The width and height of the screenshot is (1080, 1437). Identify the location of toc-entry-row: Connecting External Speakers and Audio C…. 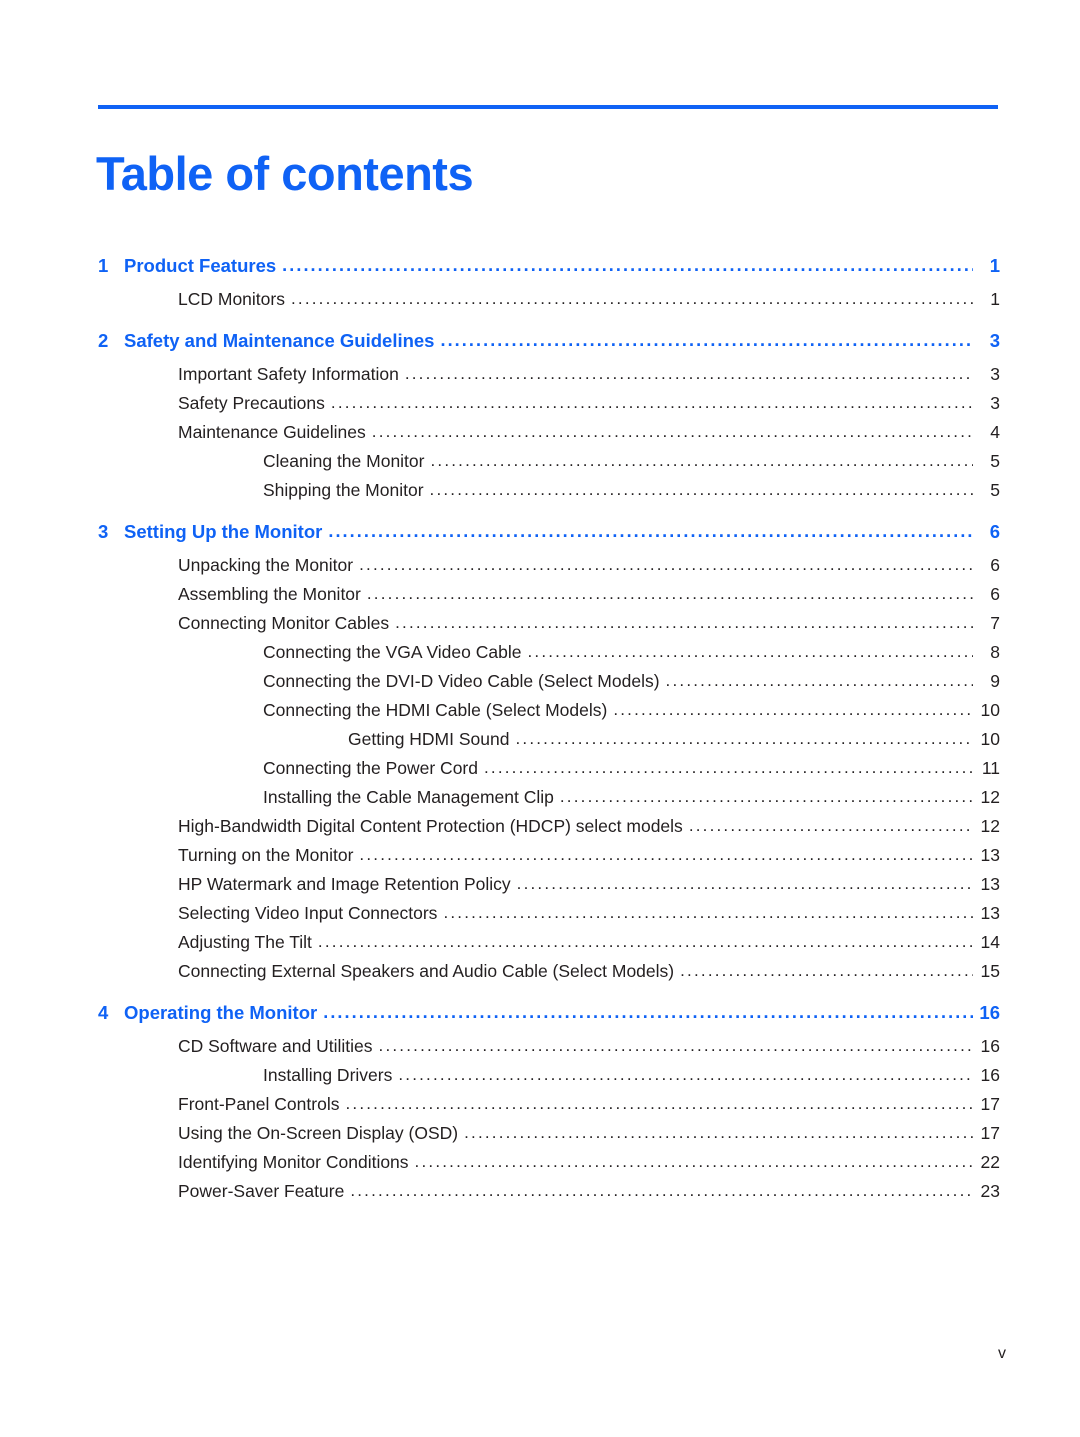
(540, 975).